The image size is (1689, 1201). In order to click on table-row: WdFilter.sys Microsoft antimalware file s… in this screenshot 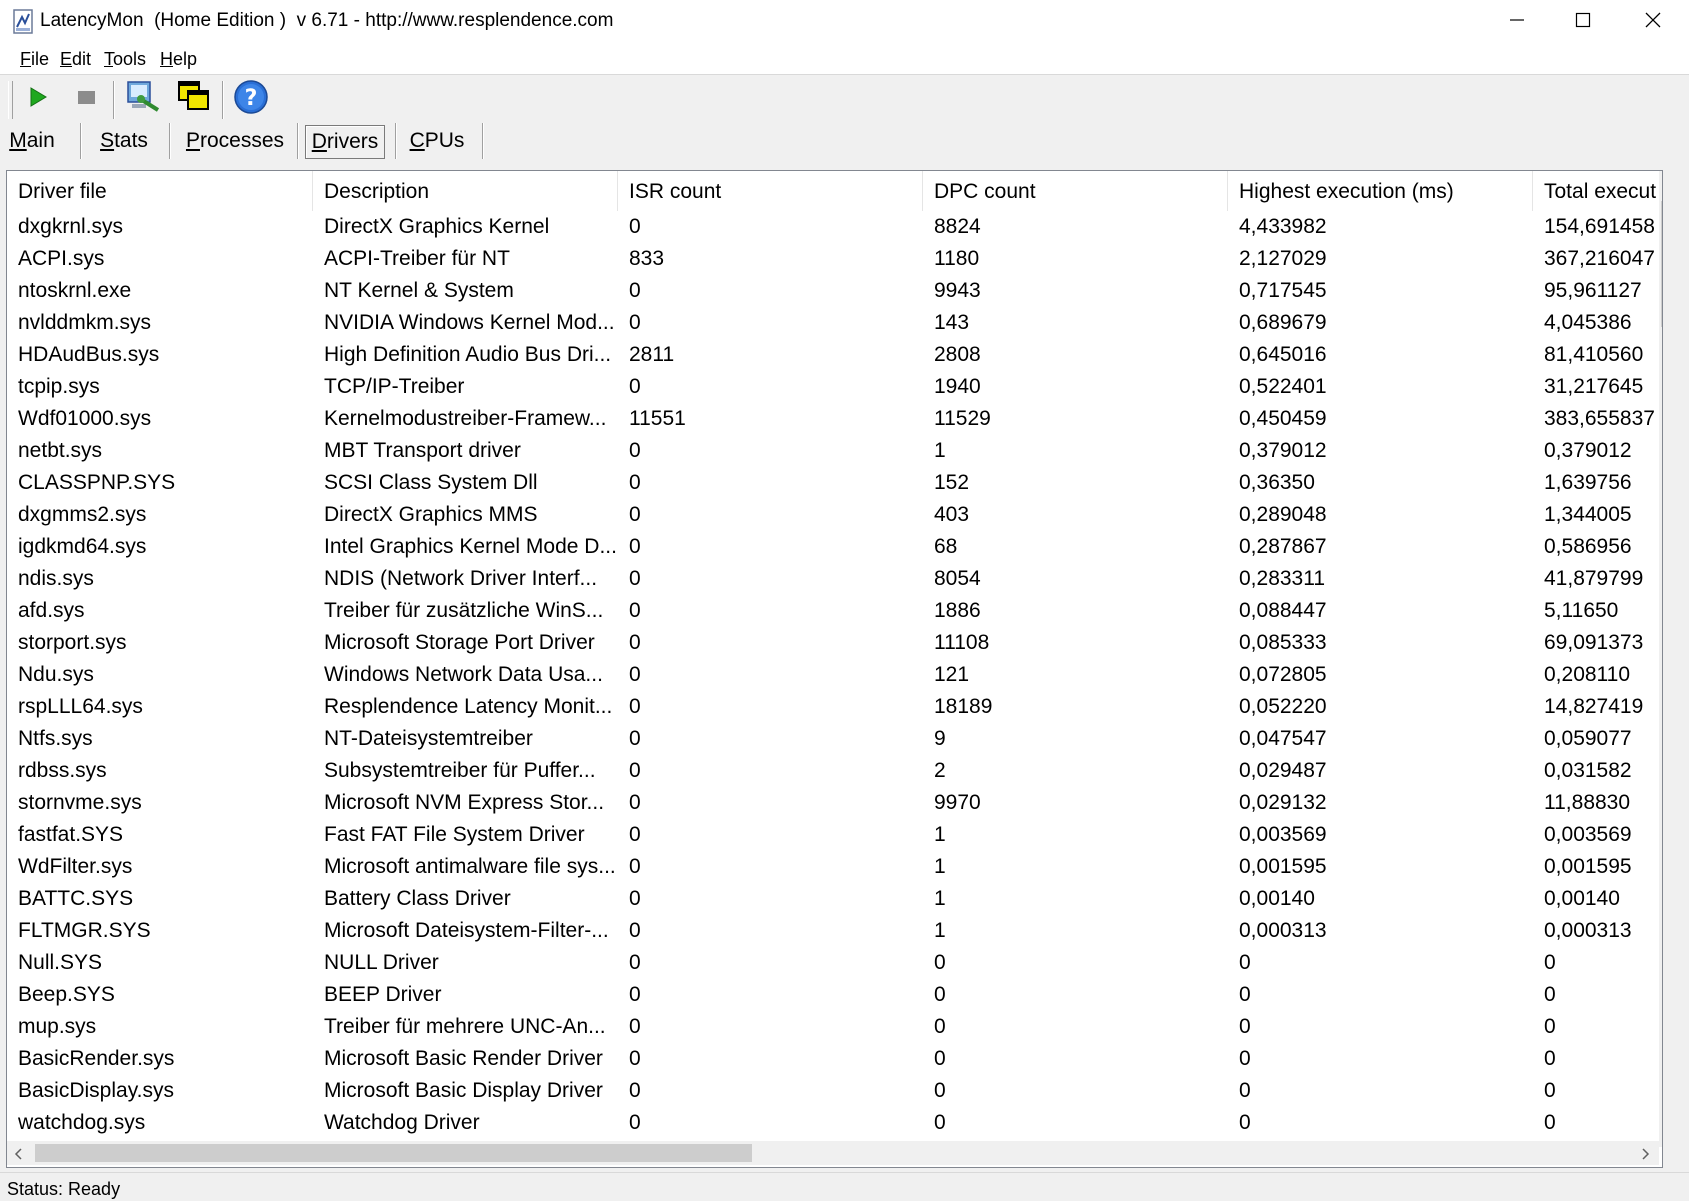, I will do `click(833, 867)`.